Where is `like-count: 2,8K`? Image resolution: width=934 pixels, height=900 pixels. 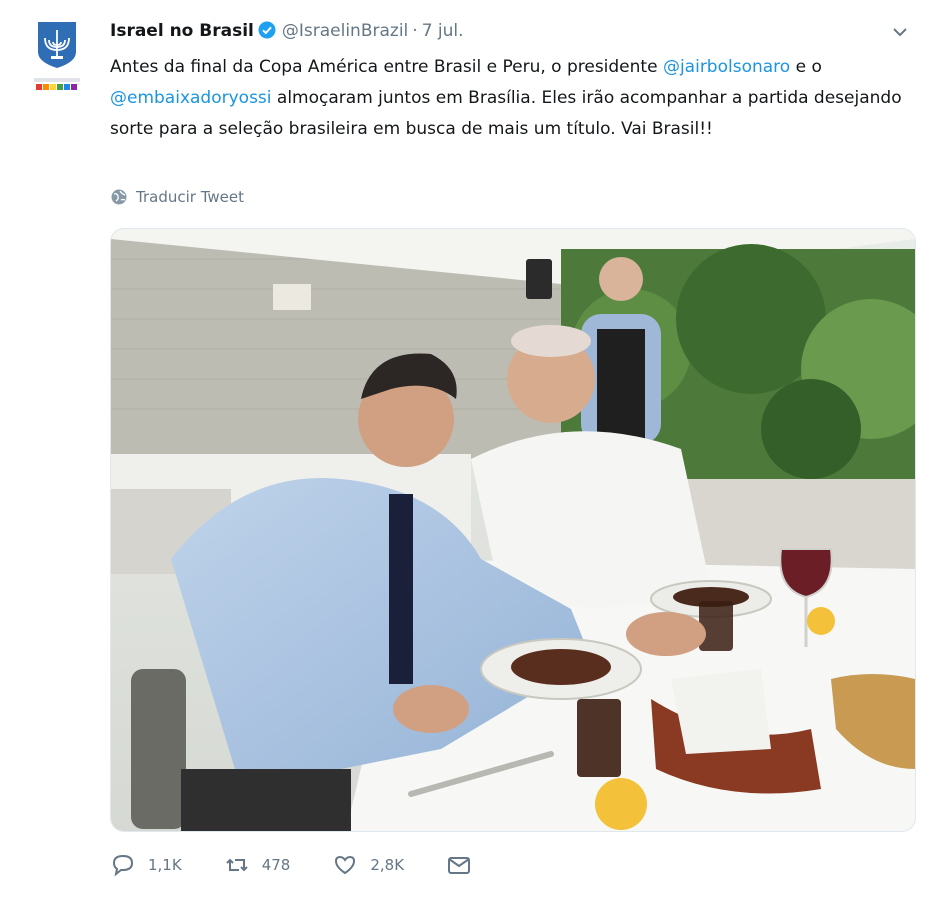
like-count: 2,8K is located at coordinates (387, 865).